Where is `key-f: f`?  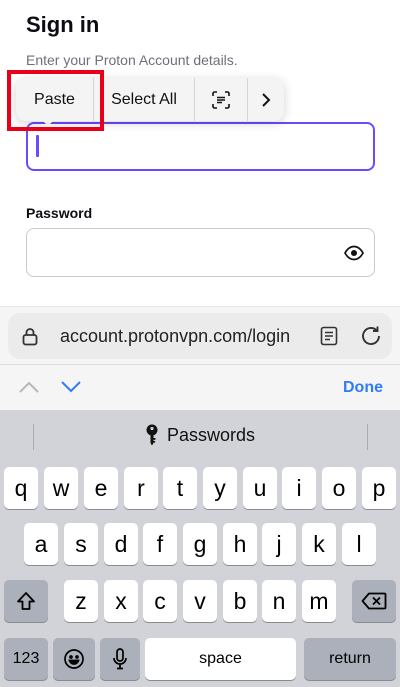 key-f: f is located at coordinates (160, 544).